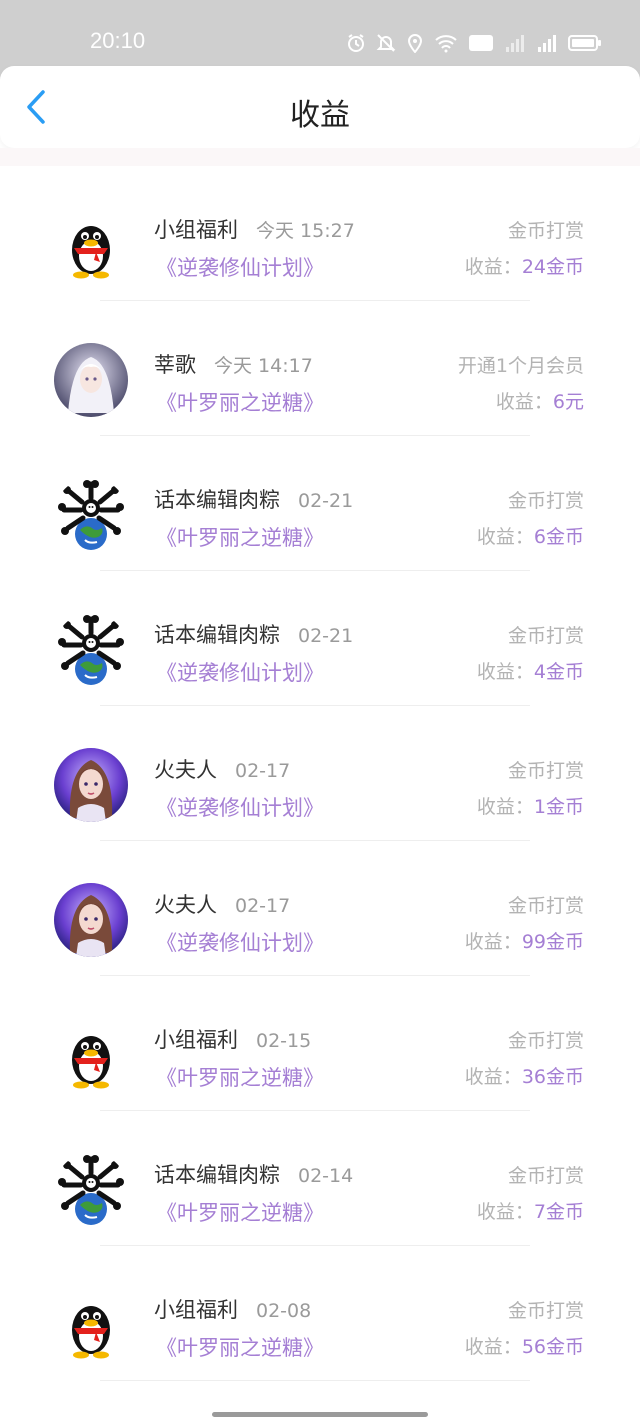  What do you see at coordinates (320, 115) in the screenshot?
I see `page-title: 收益` at bounding box center [320, 115].